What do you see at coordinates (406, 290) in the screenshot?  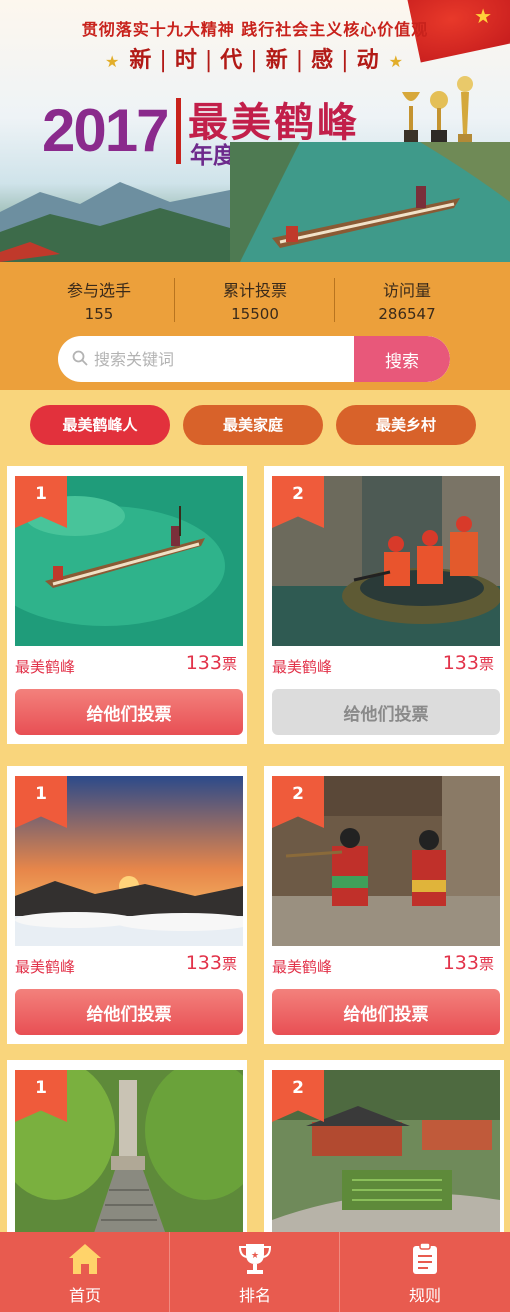 I see `stat-label: 访问量` at bounding box center [406, 290].